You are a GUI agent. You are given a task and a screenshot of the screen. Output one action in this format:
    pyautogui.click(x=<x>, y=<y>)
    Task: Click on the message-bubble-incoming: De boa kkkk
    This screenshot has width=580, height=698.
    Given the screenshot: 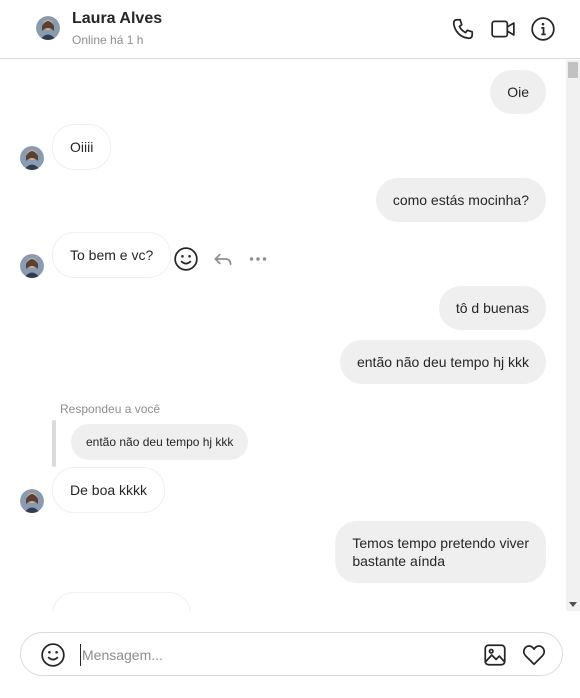 What is the action you would take?
    pyautogui.click(x=109, y=490)
    